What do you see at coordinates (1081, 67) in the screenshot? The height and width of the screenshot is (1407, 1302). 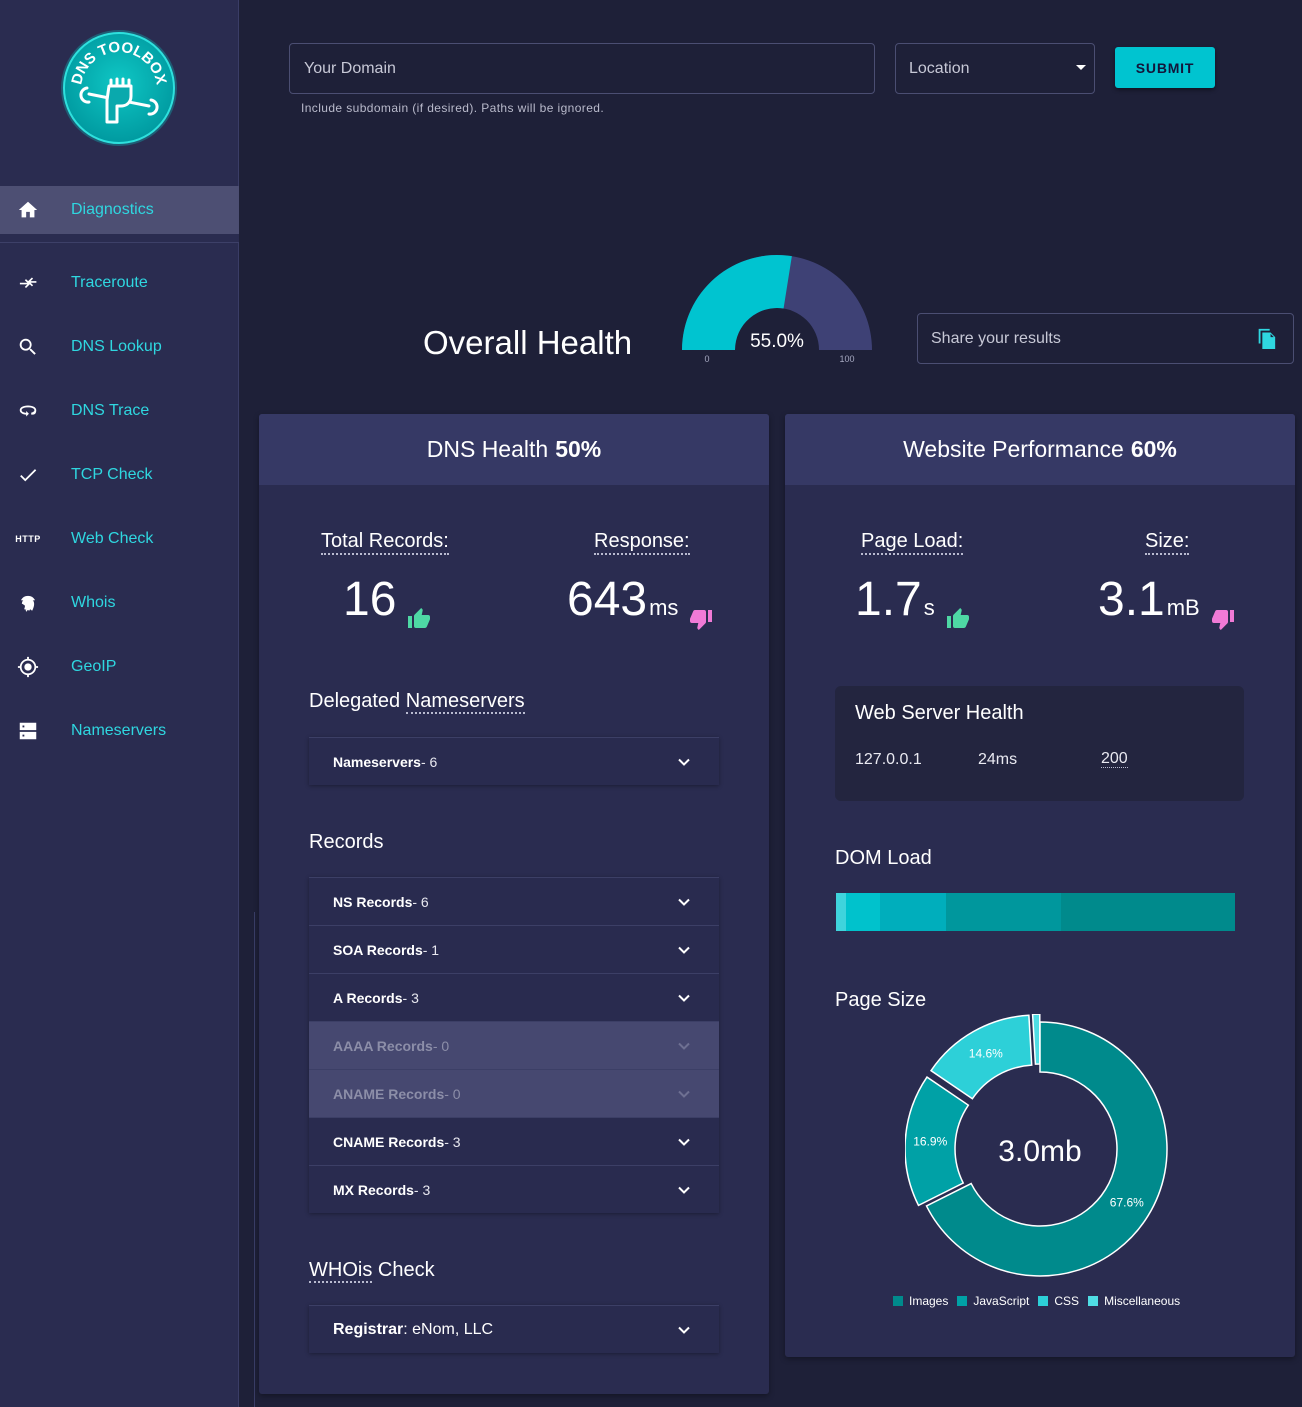 I see `caret-down-icon` at bounding box center [1081, 67].